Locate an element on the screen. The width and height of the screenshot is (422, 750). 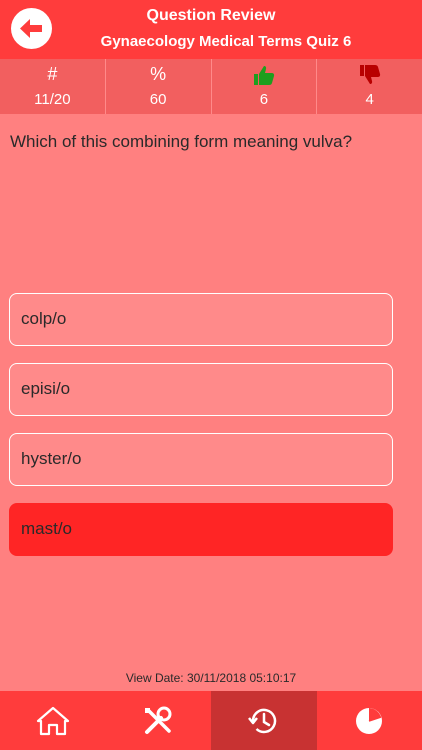
answer-option-selected: mast/o is located at coordinates (201, 529).